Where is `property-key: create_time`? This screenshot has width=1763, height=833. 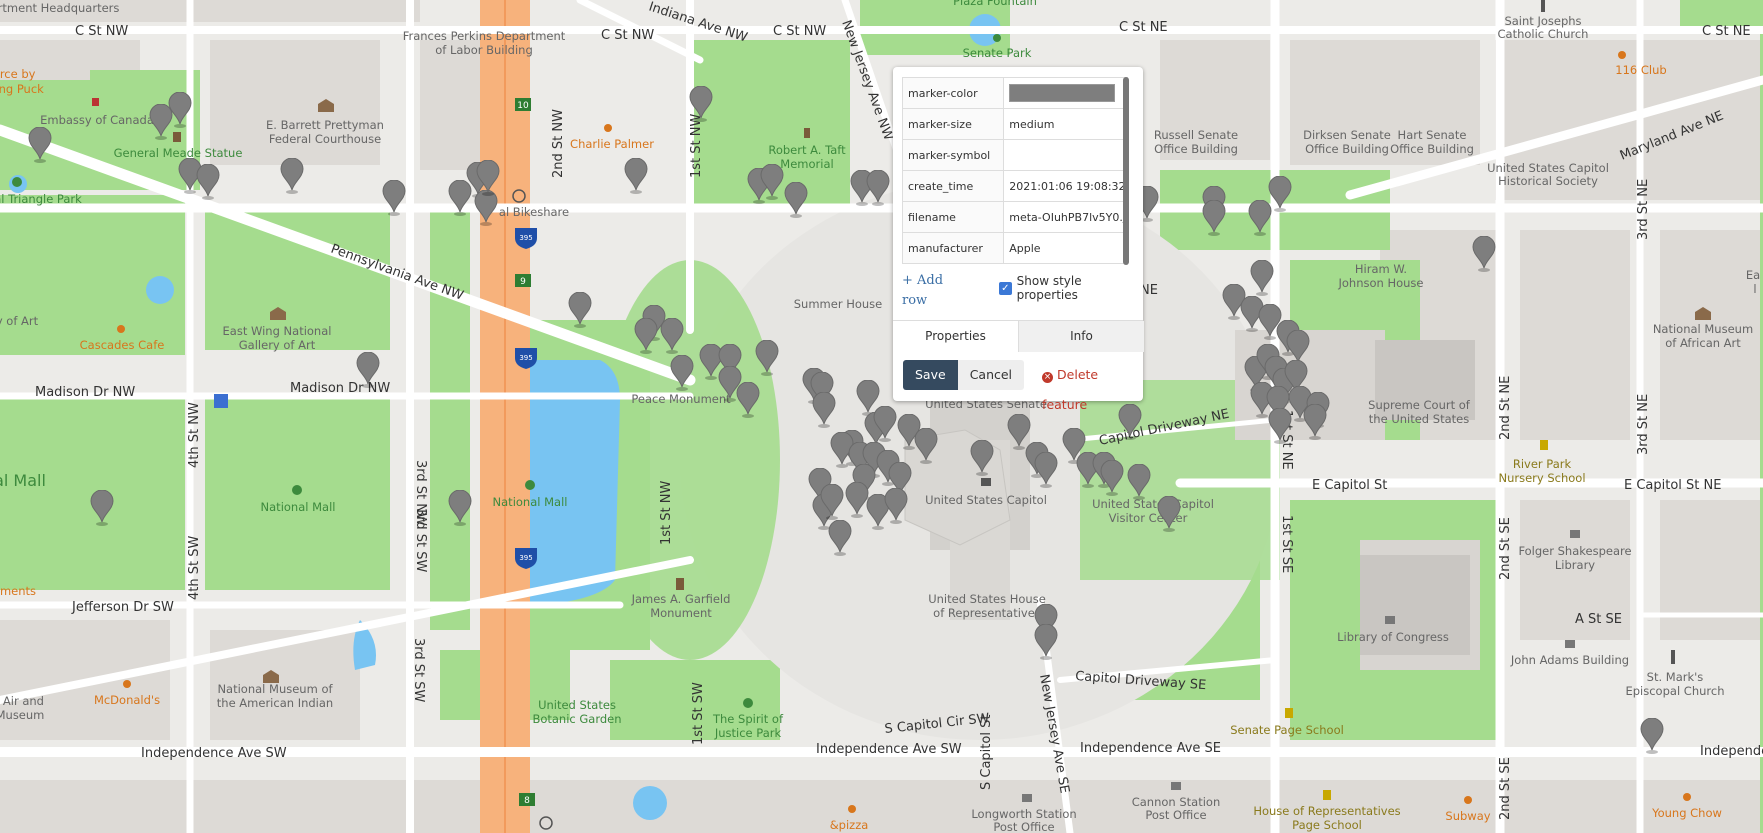 property-key: create_time is located at coordinates (953, 186).